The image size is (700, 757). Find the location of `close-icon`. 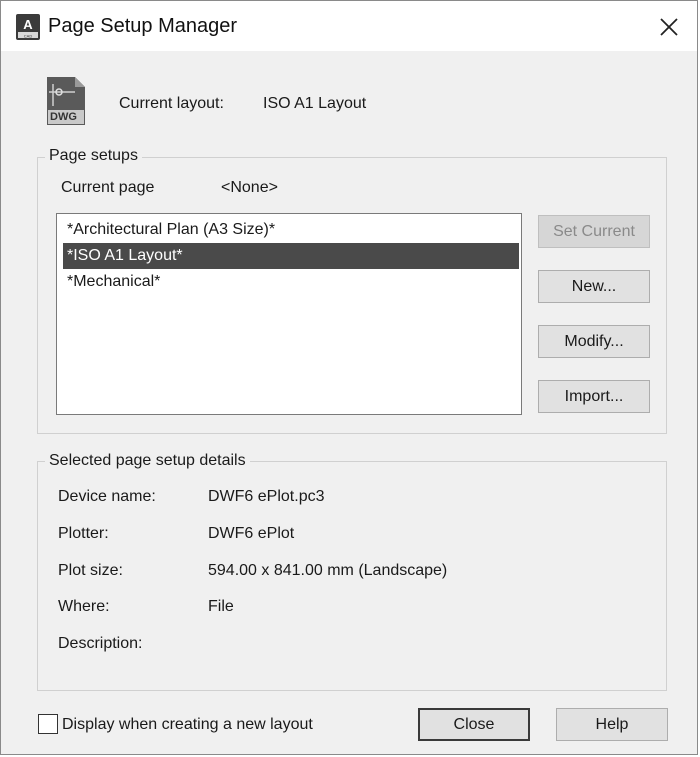

close-icon is located at coordinates (669, 27).